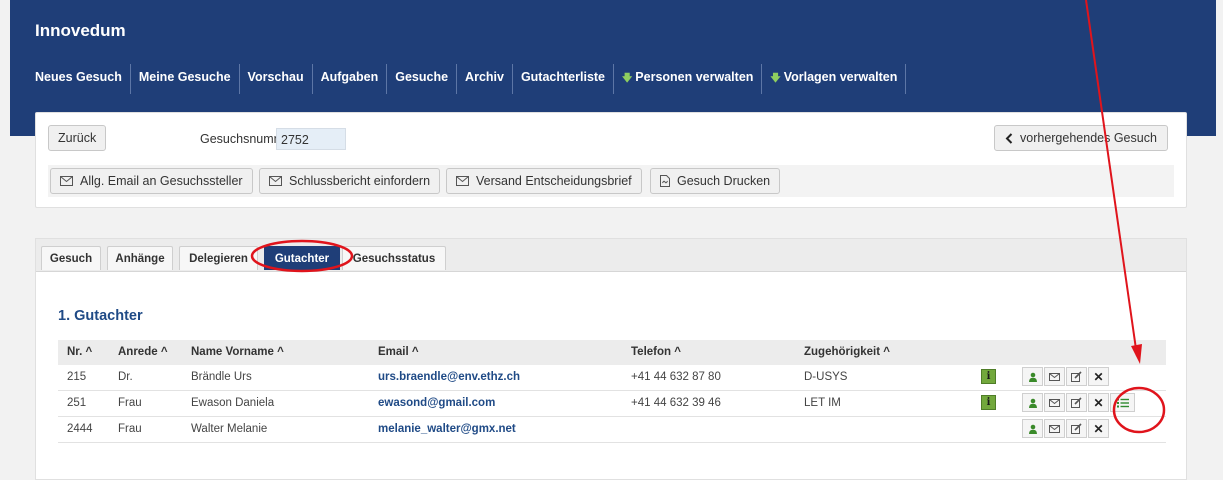  Describe the element at coordinates (71, 258) in the screenshot. I see `tab-gesuch: Gesuch` at that location.